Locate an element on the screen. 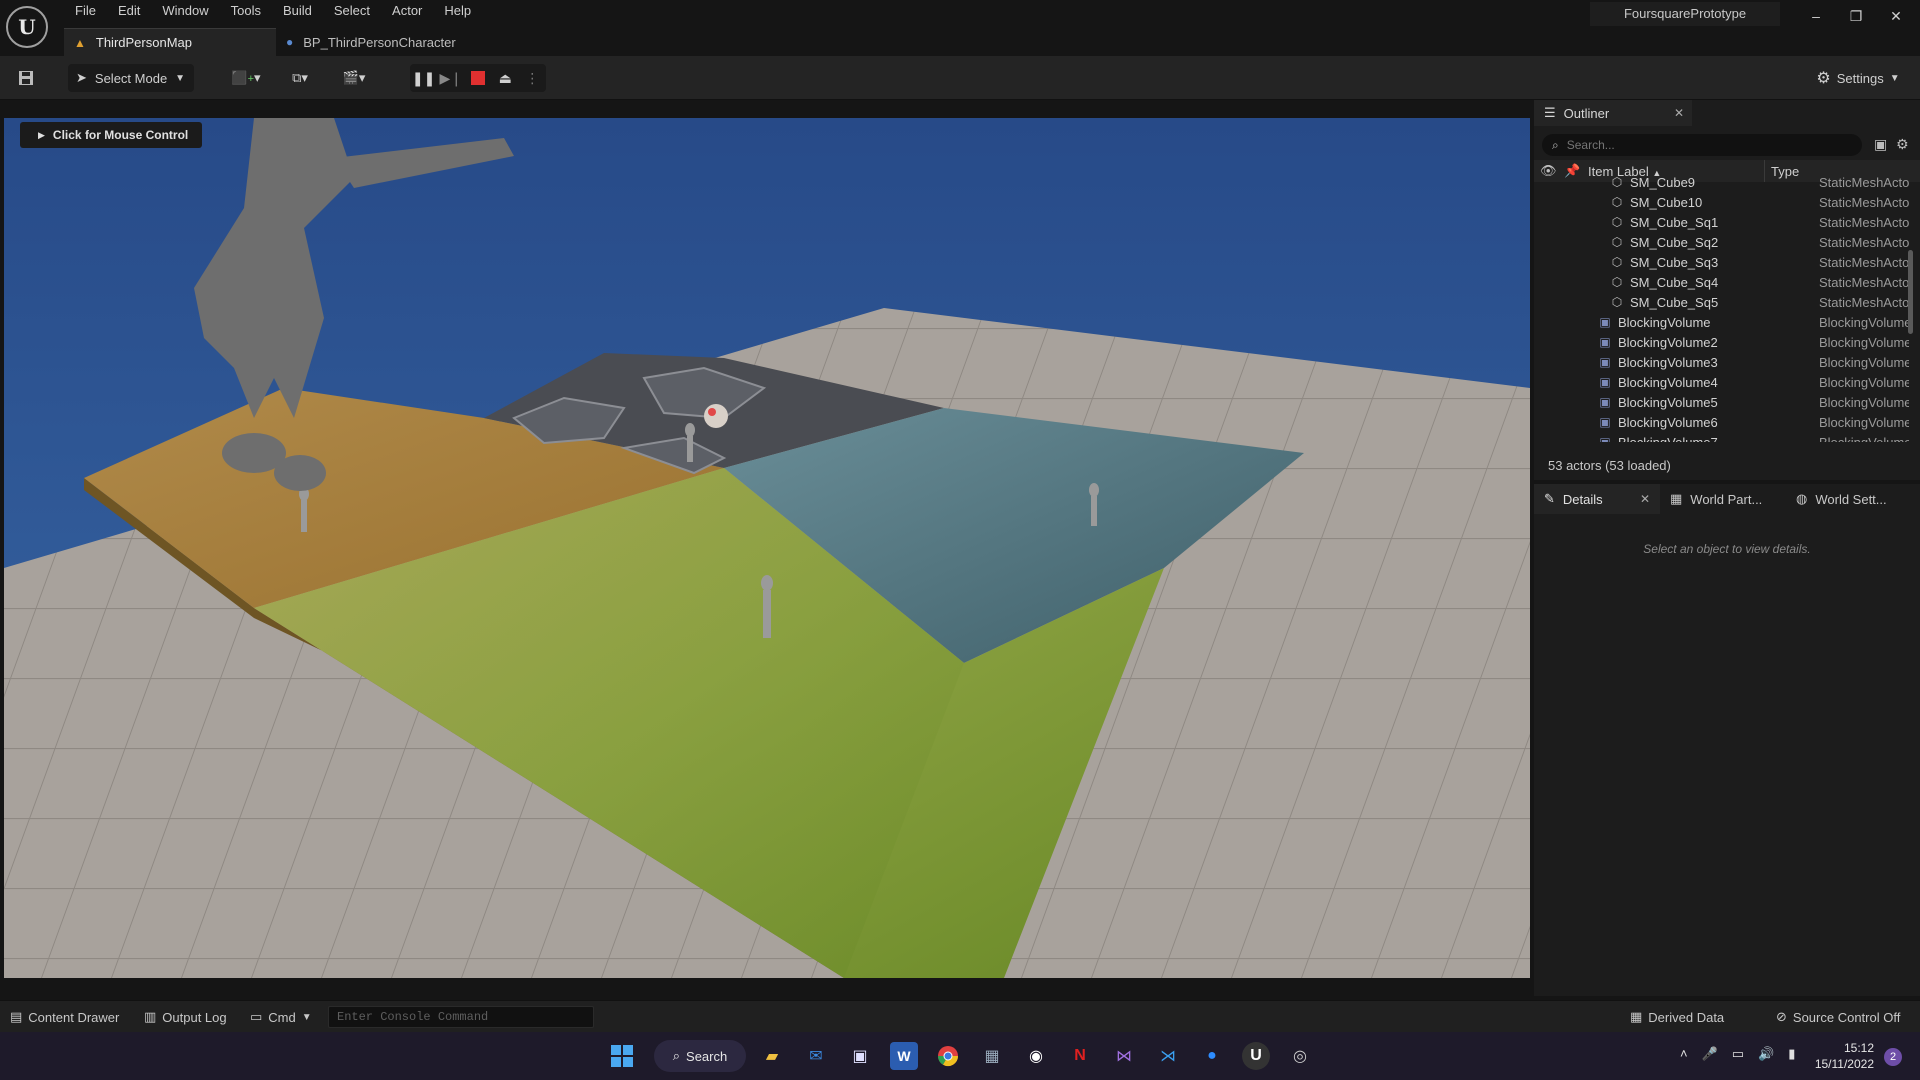 Image resolution: width=1920 pixels, height=1080 pixels. photos-icon: ▦ is located at coordinates (992, 1056).